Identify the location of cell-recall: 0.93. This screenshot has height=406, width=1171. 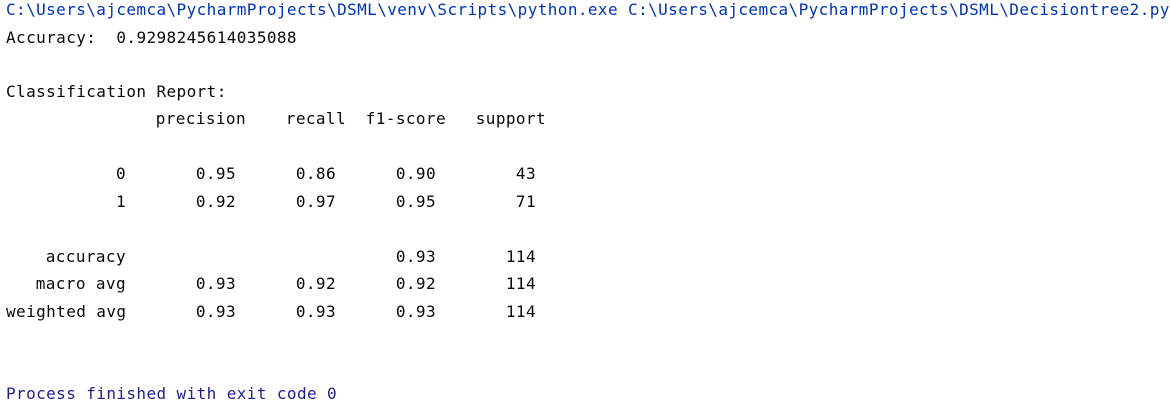
(315, 311).